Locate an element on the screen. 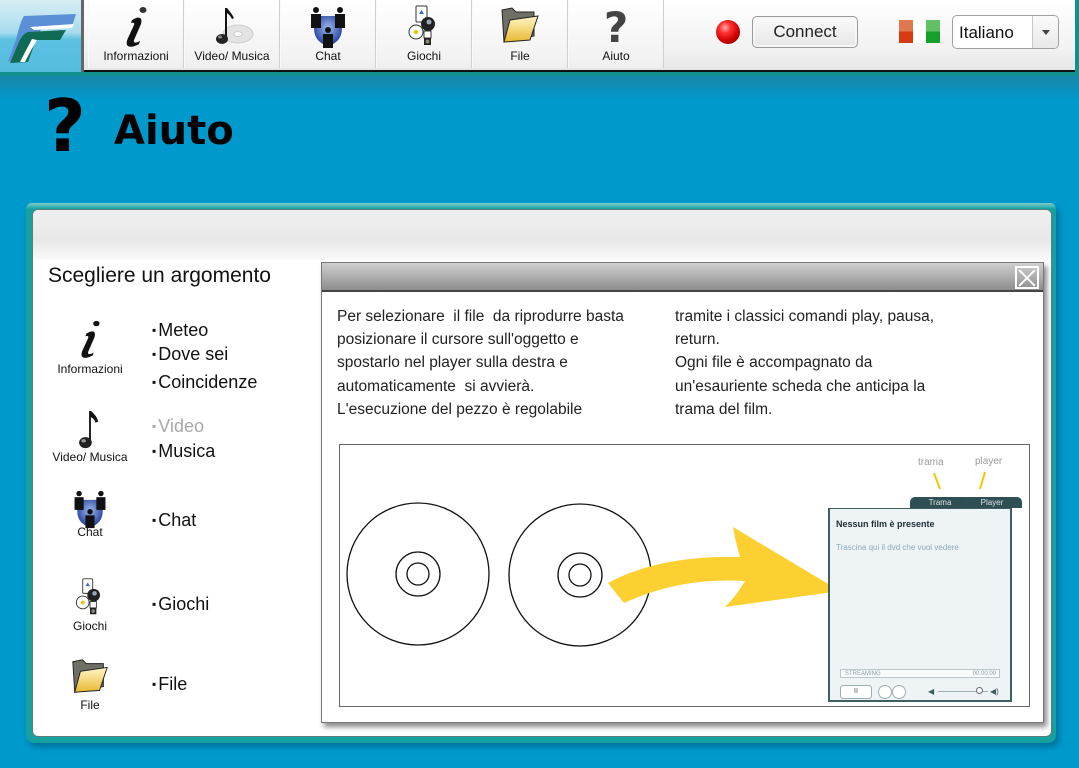 The image size is (1079, 768). nav-file: File is located at coordinates (520, 34).